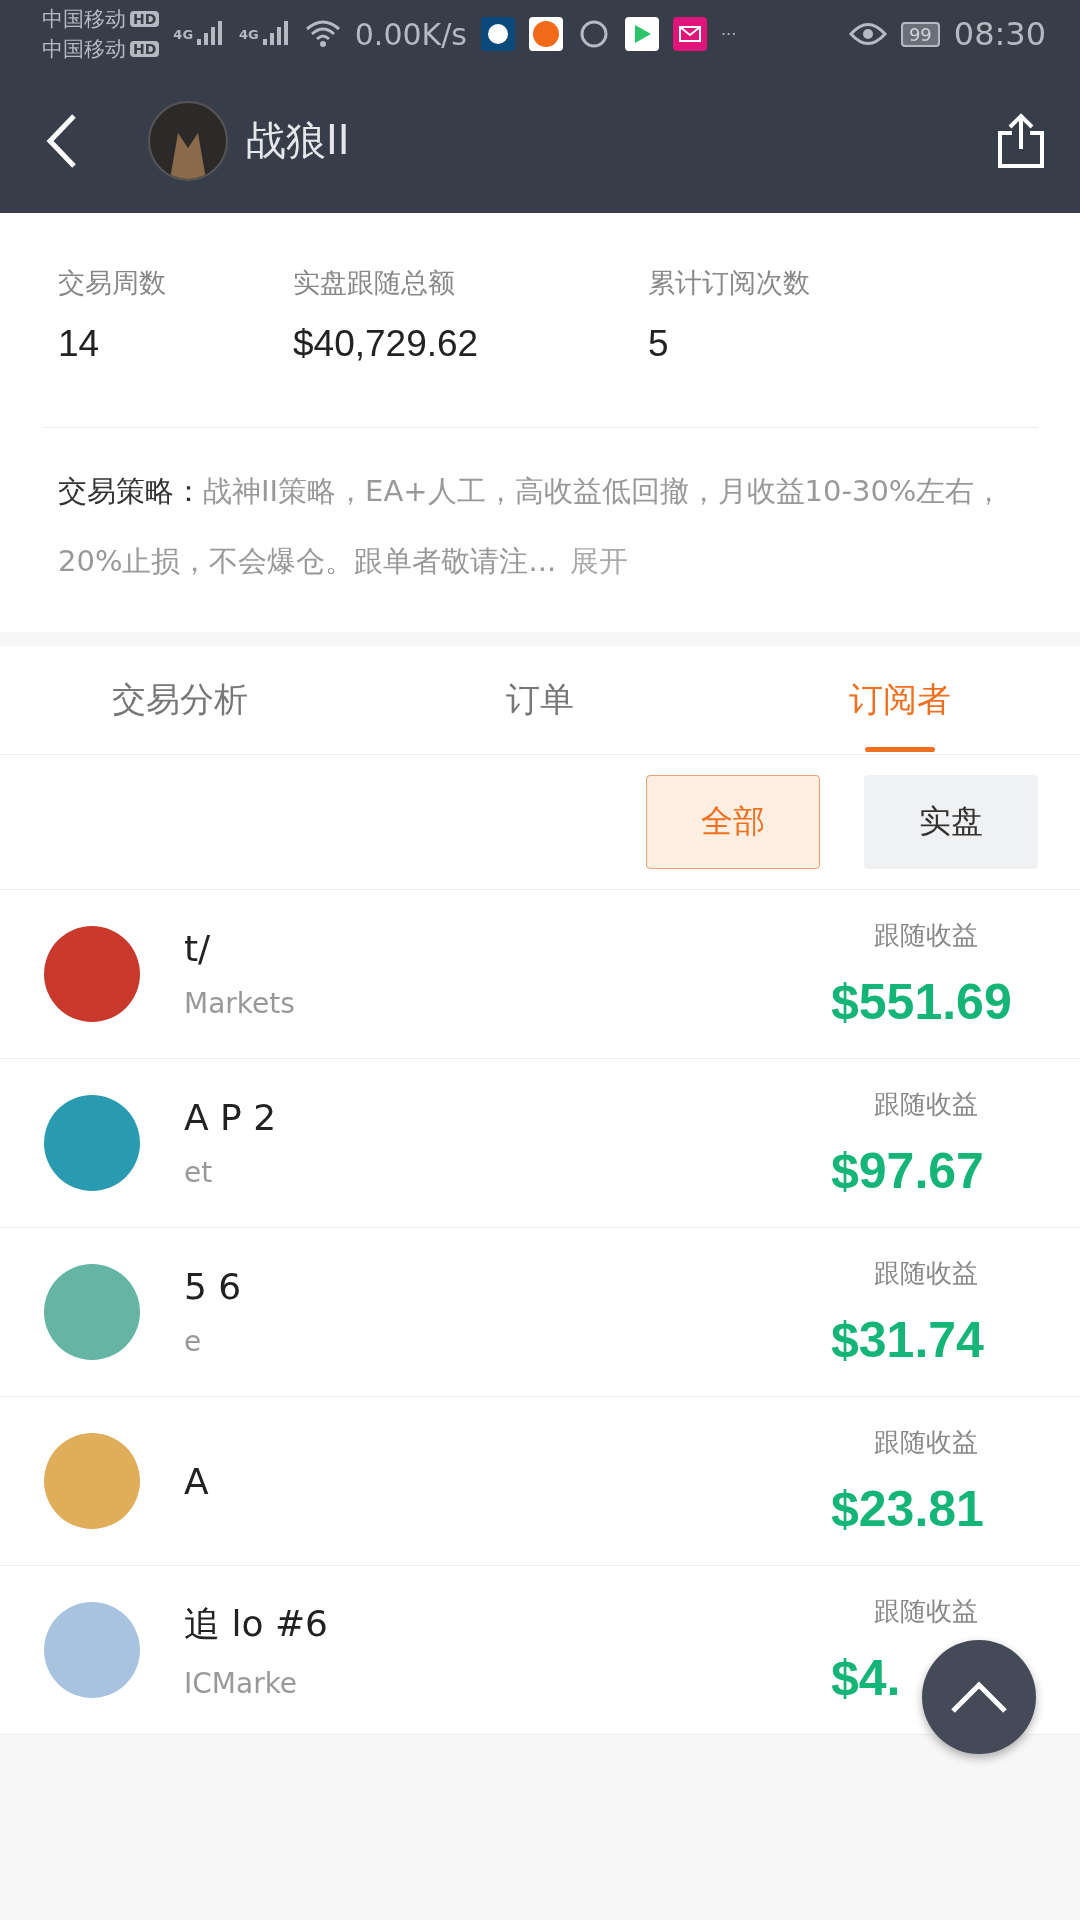 The image size is (1080, 1920). I want to click on profit-value: $23.81, so click(907, 1508).